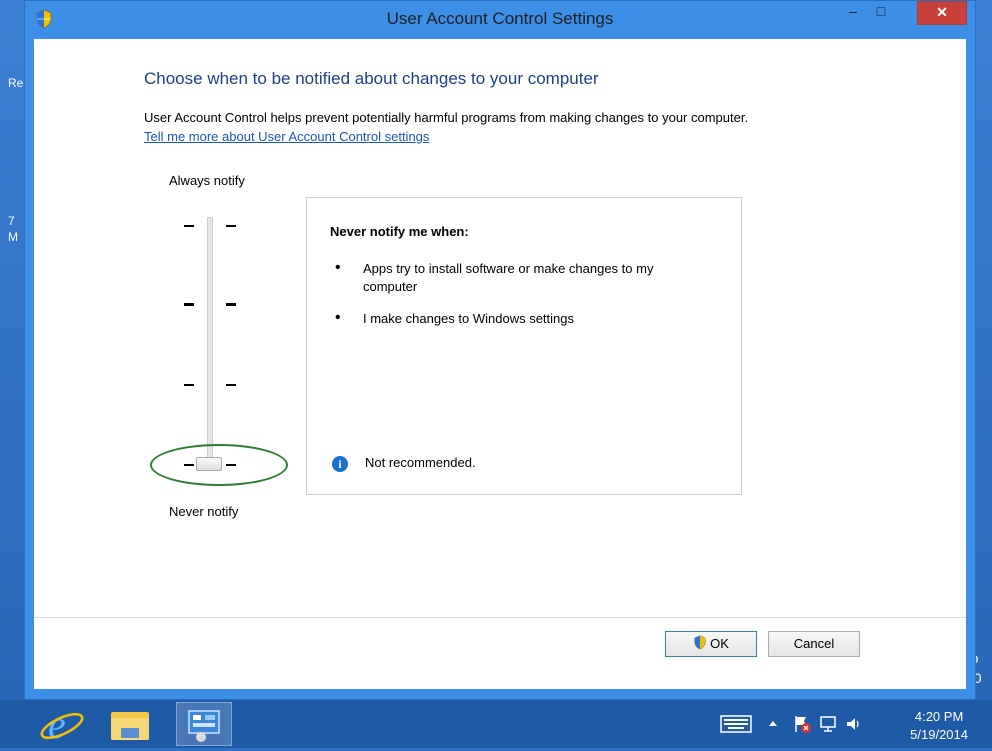 Image resolution: width=992 pixels, height=751 pixels. Describe the element at coordinates (16, 83) in the screenshot. I see `desktop-text-fragment: Re` at that location.